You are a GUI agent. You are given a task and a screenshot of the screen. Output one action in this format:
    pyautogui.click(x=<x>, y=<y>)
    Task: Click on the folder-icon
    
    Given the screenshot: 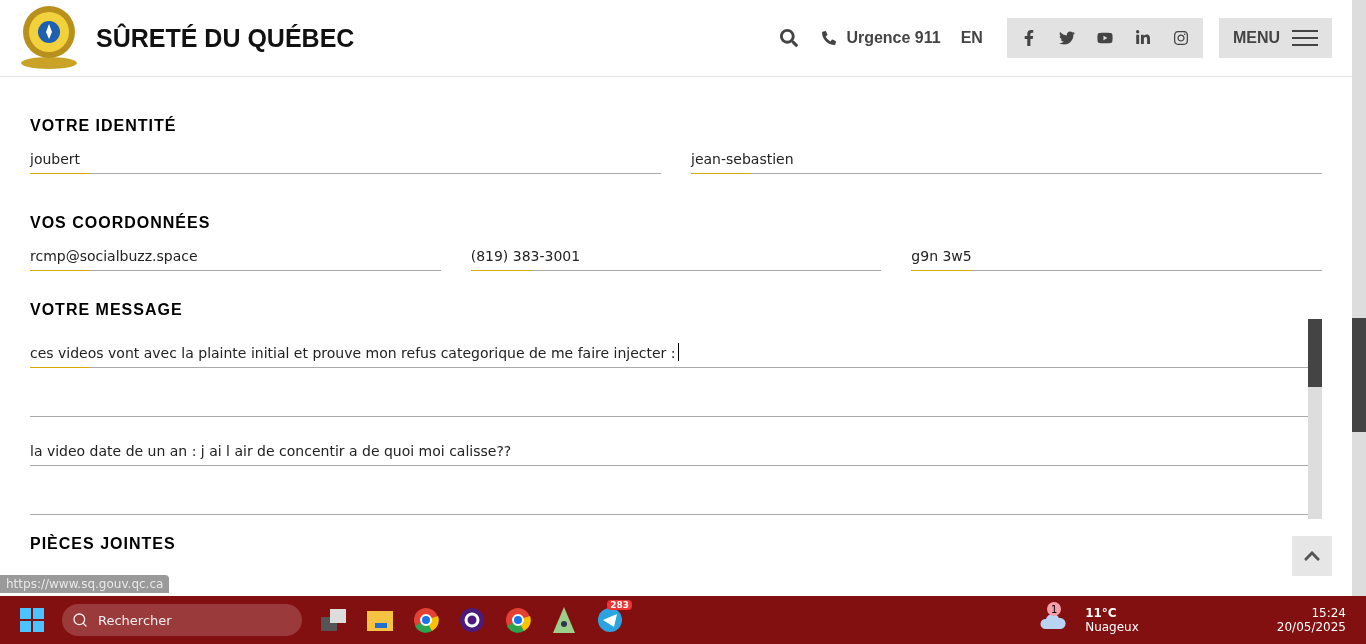 What is the action you would take?
    pyautogui.click(x=380, y=620)
    